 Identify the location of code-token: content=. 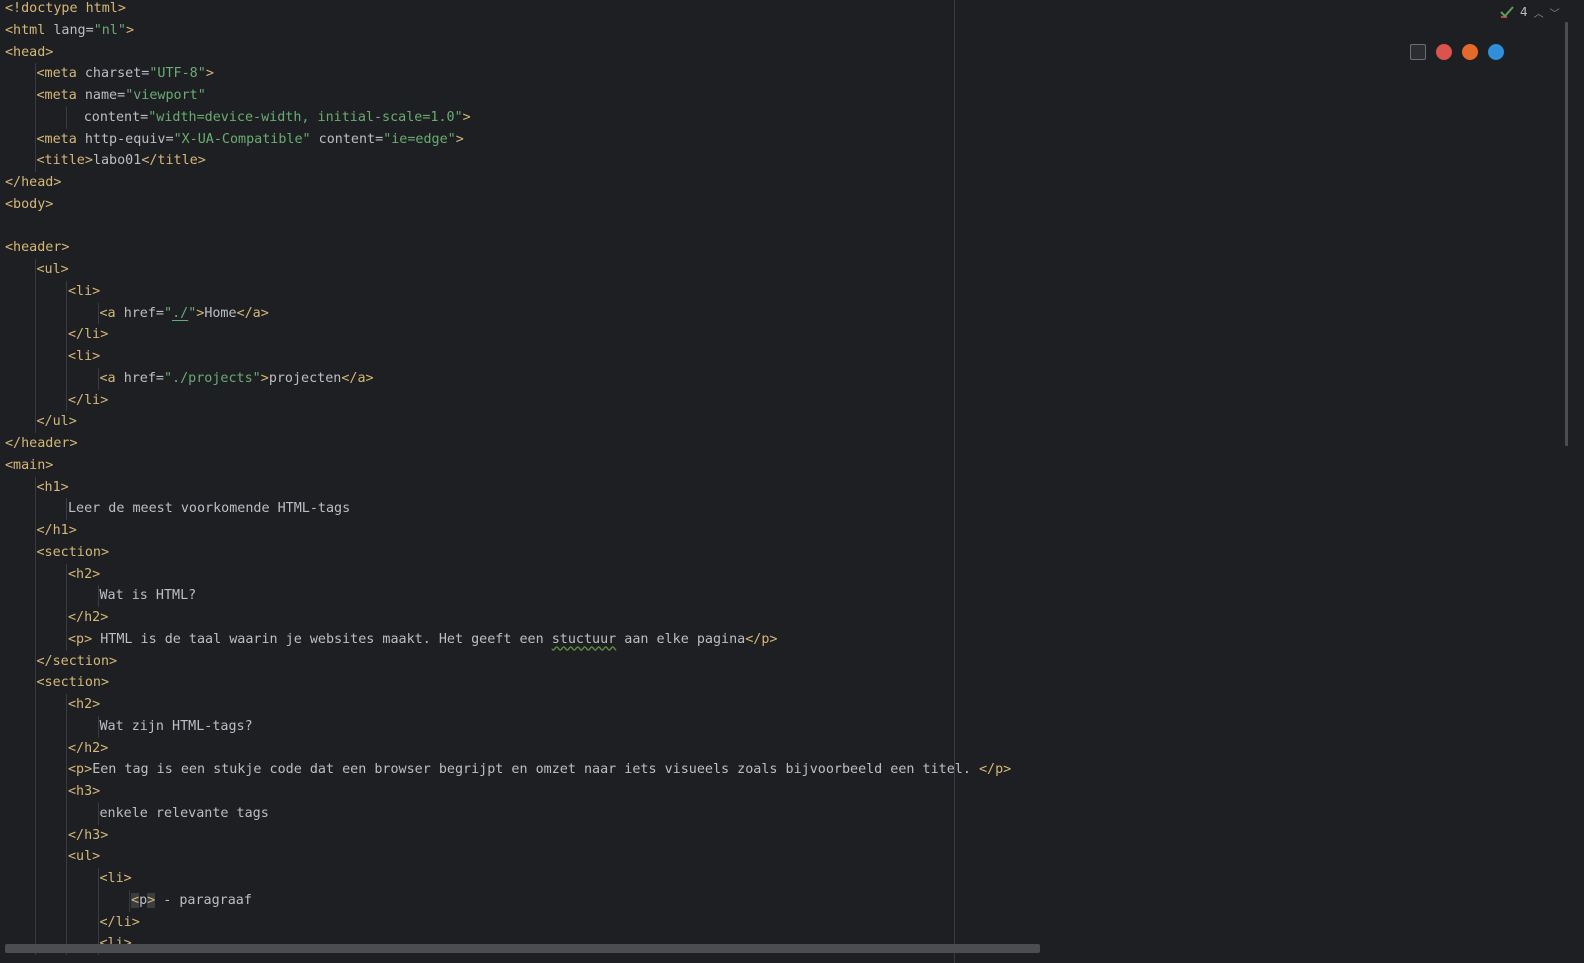
(116, 117).